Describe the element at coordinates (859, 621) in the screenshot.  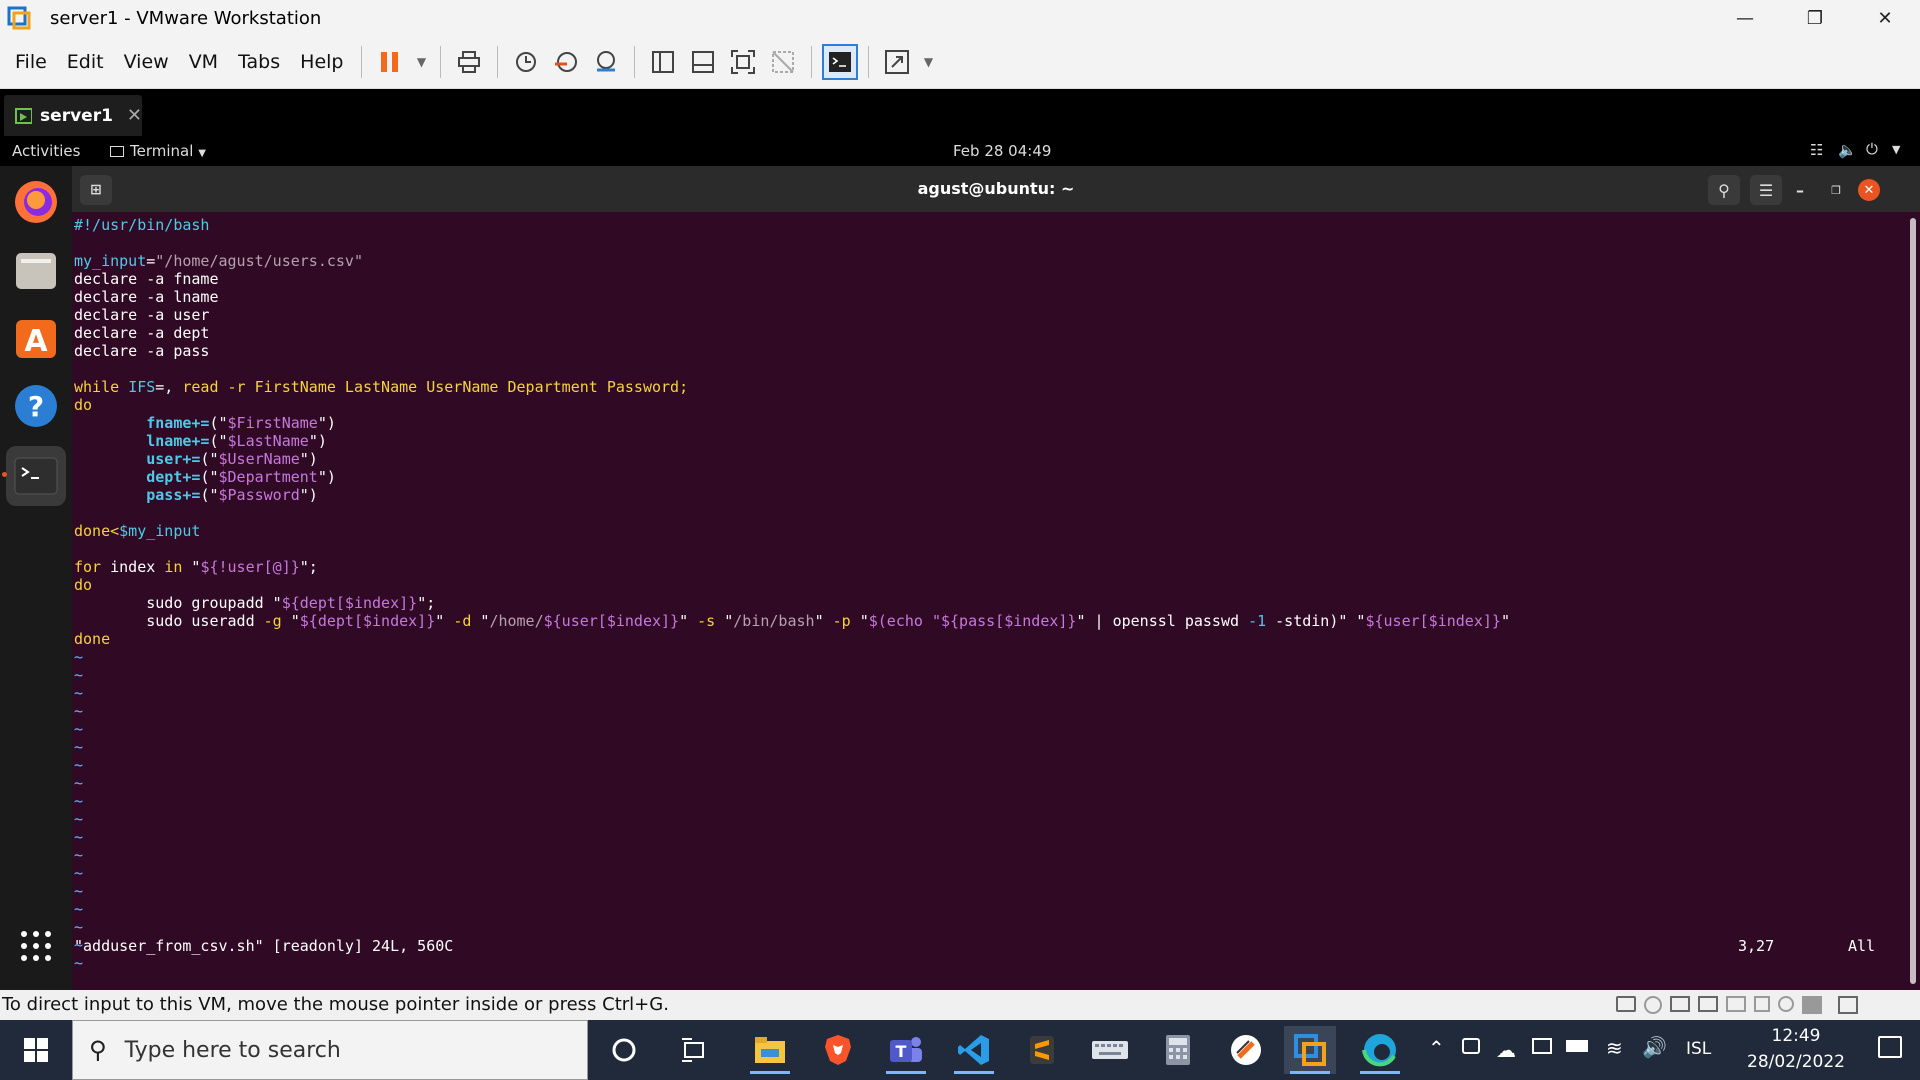
I see `code-token: "` at that location.